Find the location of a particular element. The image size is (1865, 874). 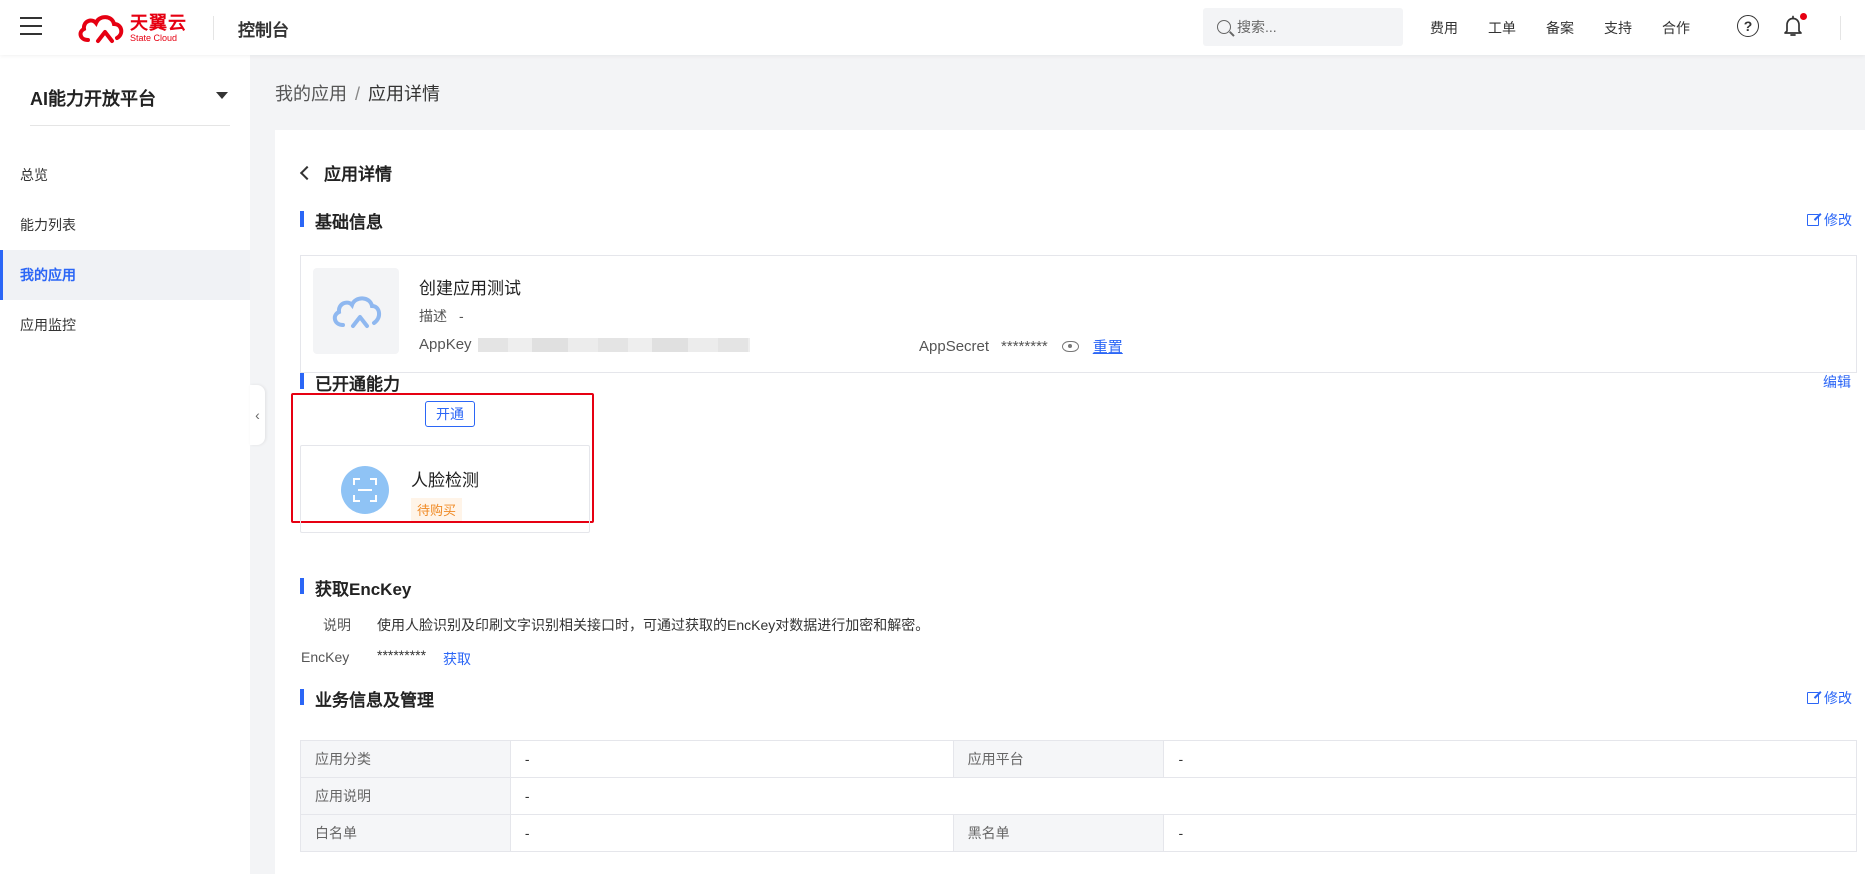

logo-text-en: State Cloud is located at coordinates (154, 37).